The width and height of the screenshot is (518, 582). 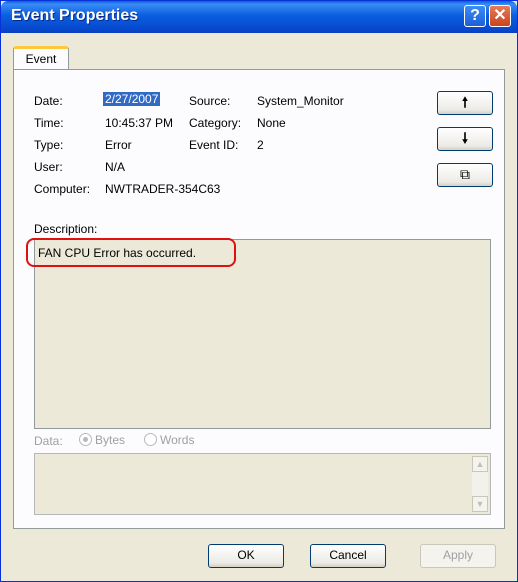 What do you see at coordinates (85, 439) in the screenshot?
I see `bytes-radio-dot` at bounding box center [85, 439].